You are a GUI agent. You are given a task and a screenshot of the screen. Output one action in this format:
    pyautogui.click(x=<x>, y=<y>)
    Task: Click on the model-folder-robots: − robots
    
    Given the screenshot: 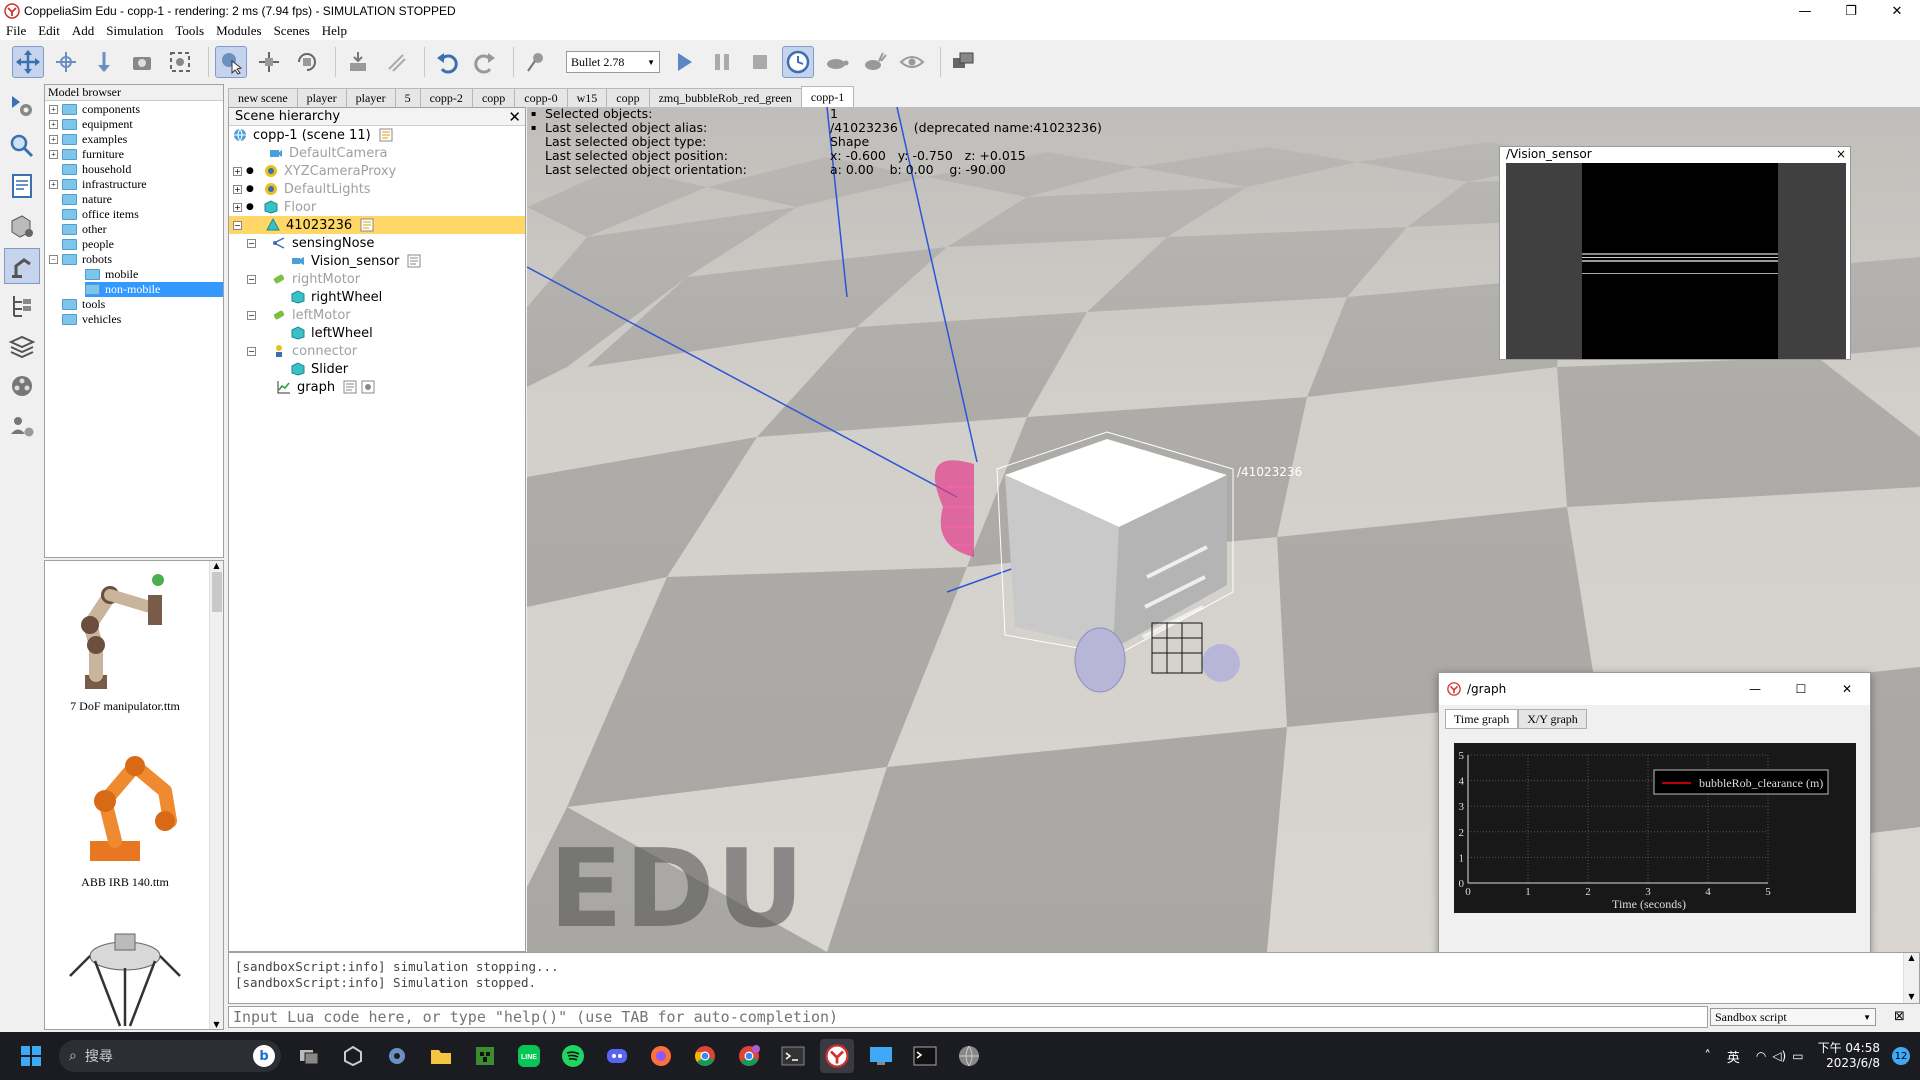 What is the action you would take?
    pyautogui.click(x=134, y=259)
    